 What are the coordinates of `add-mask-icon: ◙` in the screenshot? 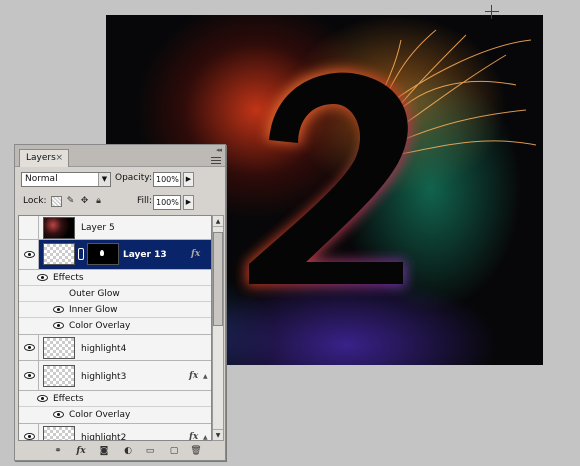 It's located at (104, 451).